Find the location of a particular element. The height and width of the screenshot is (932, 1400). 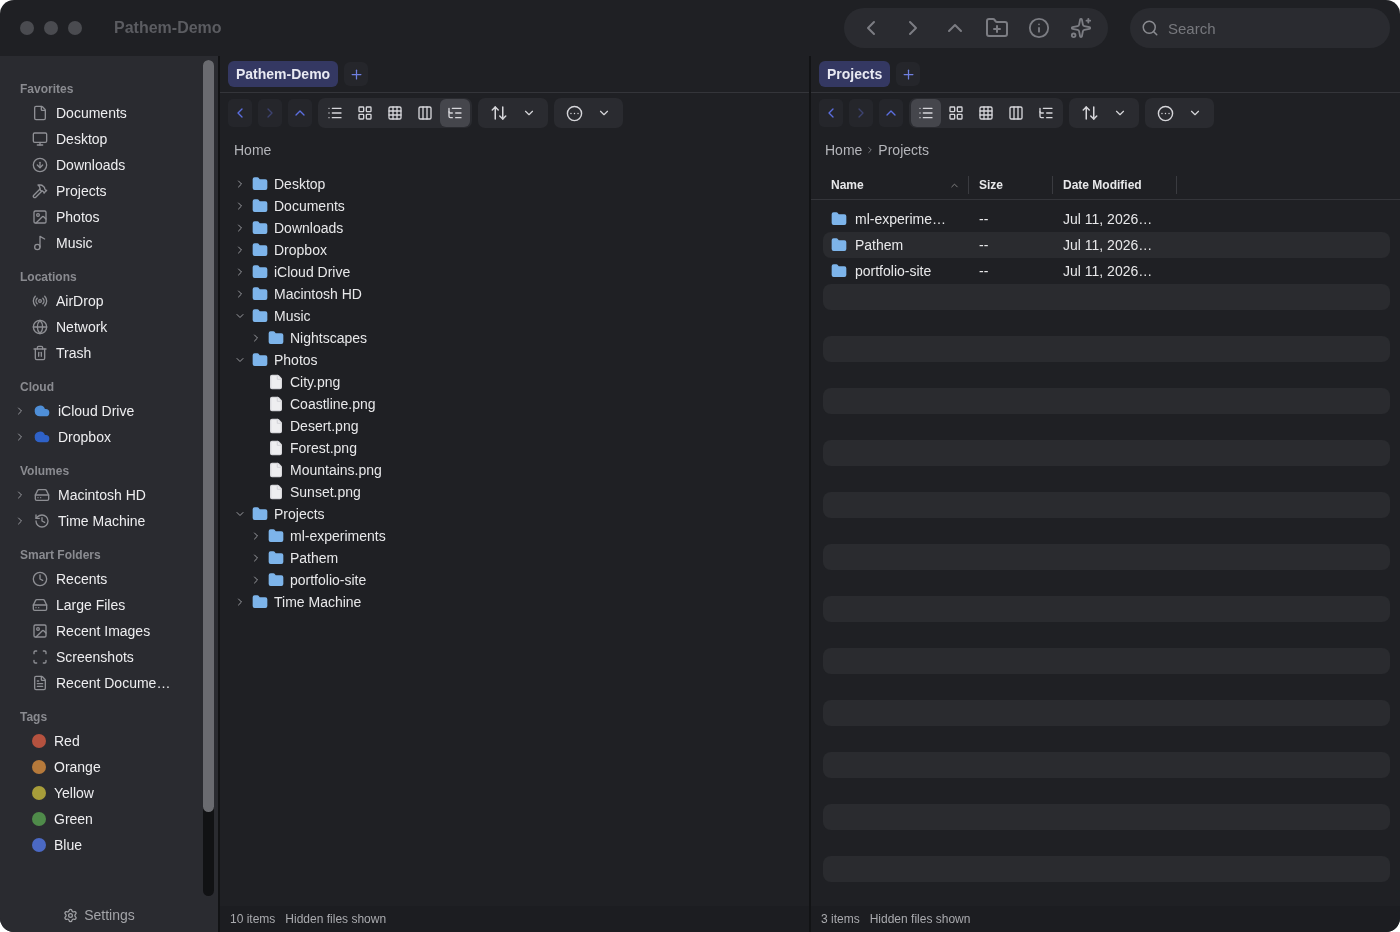

sidebar-item: Downloads is located at coordinates (98, 165).